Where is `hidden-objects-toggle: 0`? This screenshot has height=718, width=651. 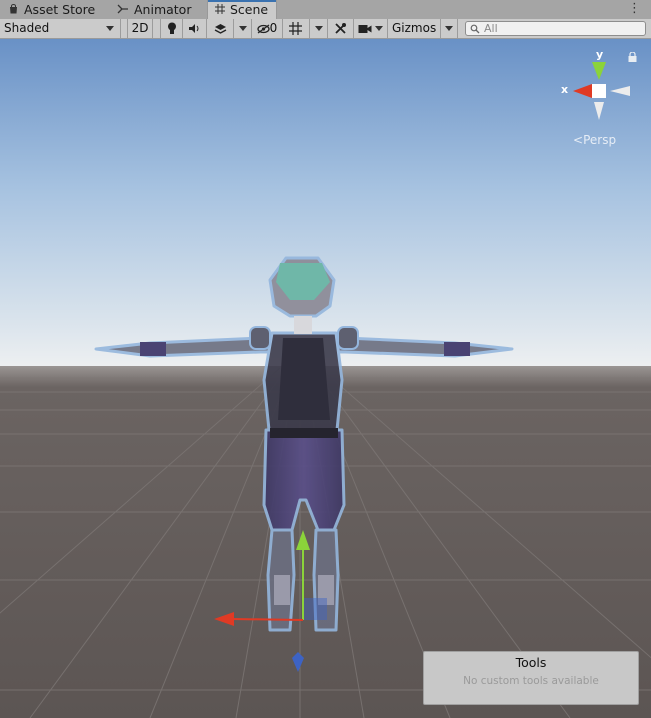 hidden-objects-toggle: 0 is located at coordinates (267, 28).